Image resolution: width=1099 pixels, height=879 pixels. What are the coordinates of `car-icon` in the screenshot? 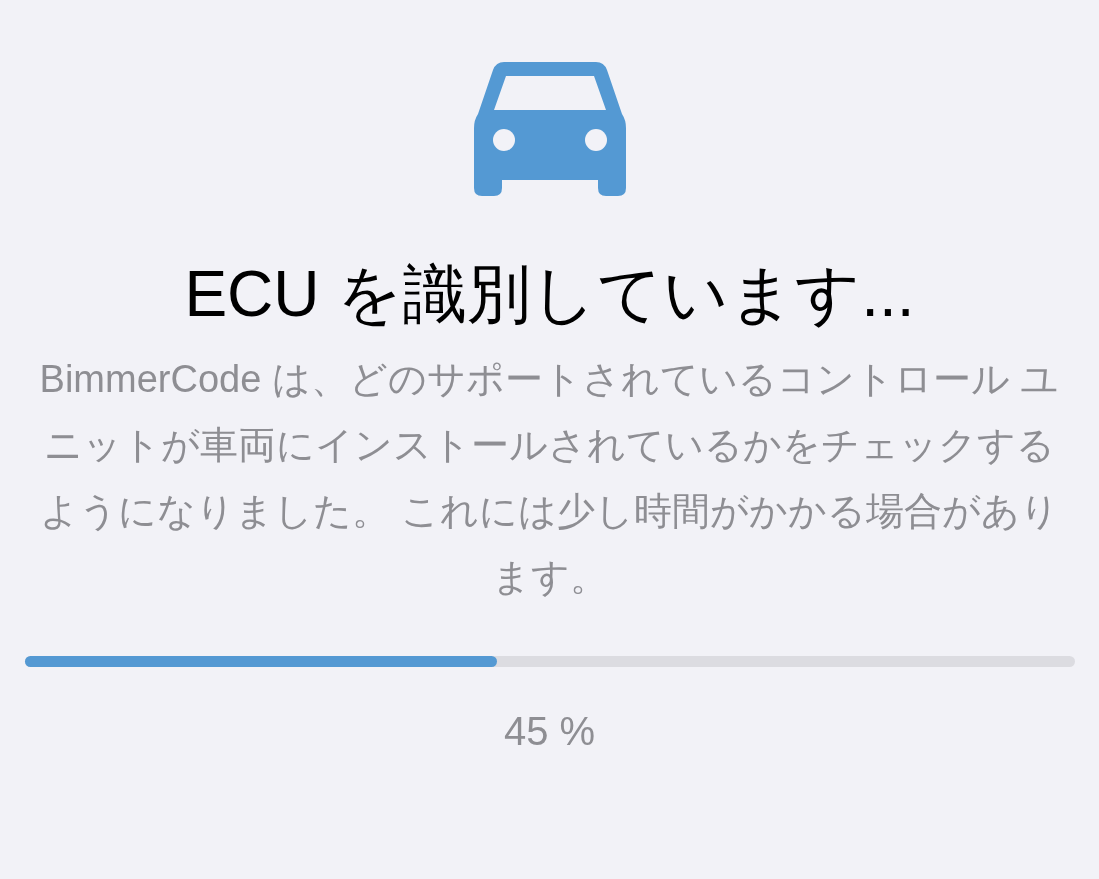 It's located at (549, 129).